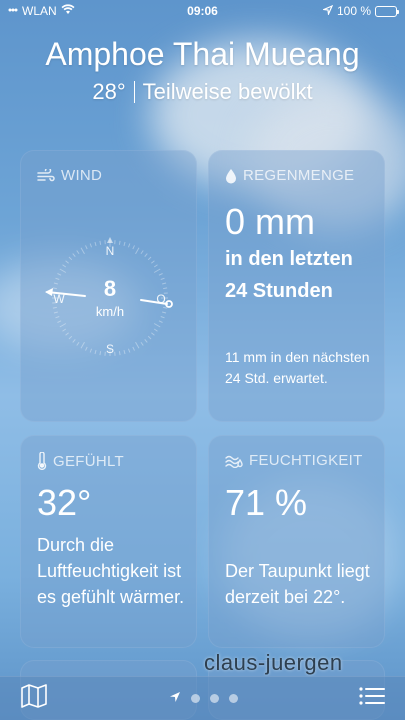 This screenshot has height=720, width=405. Describe the element at coordinates (13, 11) in the screenshot. I see `airplane-signal-icon` at that location.